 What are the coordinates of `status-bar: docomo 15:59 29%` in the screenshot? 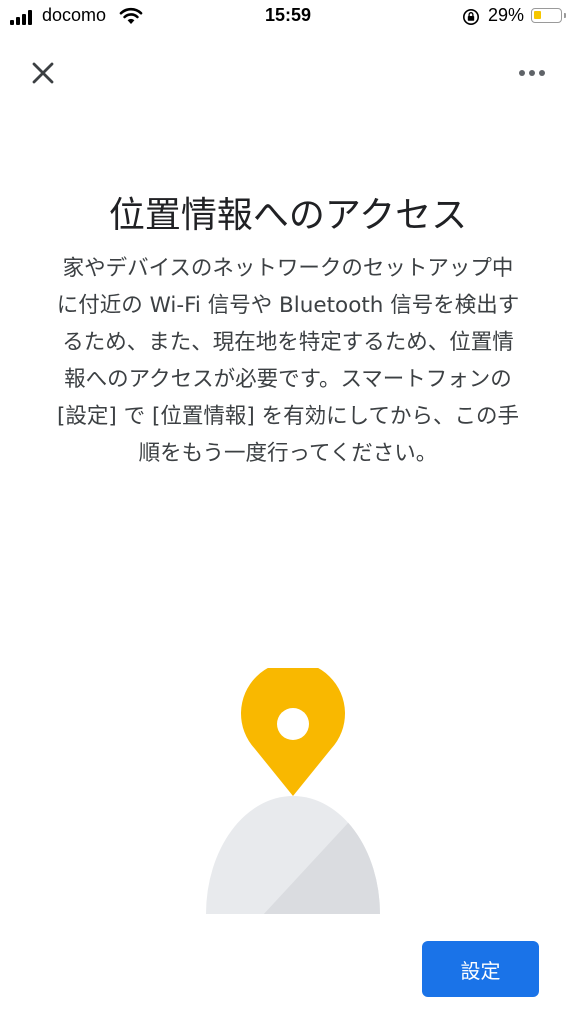 It's located at (288, 17).